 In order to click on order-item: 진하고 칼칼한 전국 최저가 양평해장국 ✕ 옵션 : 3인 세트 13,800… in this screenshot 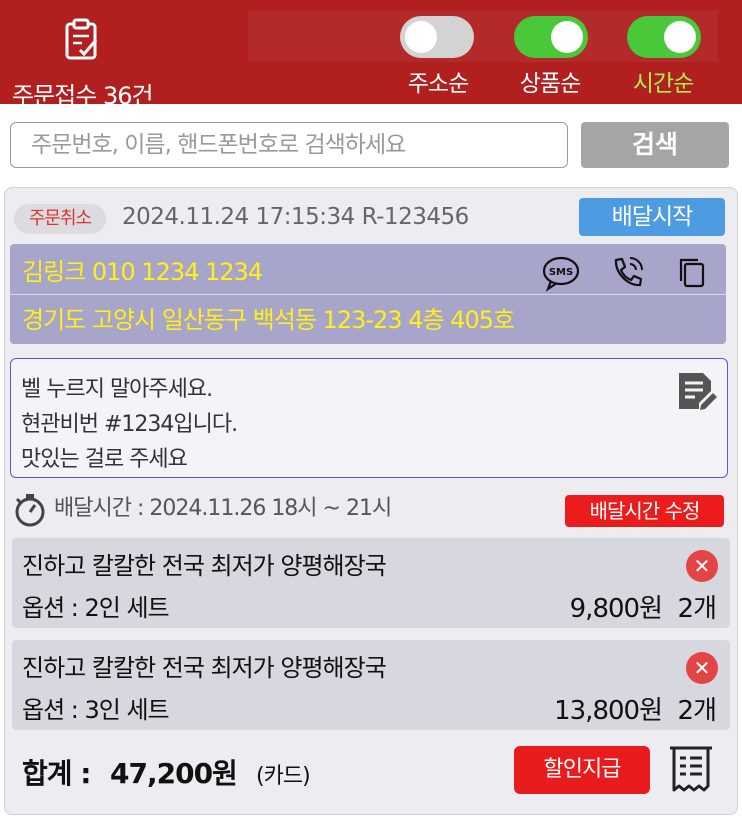, I will do `click(371, 685)`.